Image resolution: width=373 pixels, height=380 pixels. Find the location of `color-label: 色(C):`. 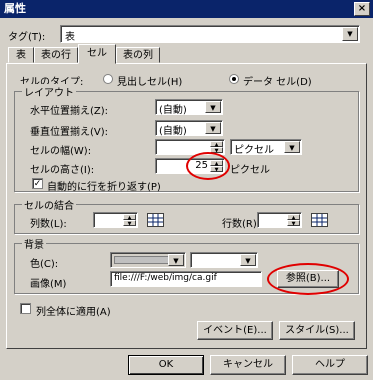

color-label: 色(C): is located at coordinates (44, 264).